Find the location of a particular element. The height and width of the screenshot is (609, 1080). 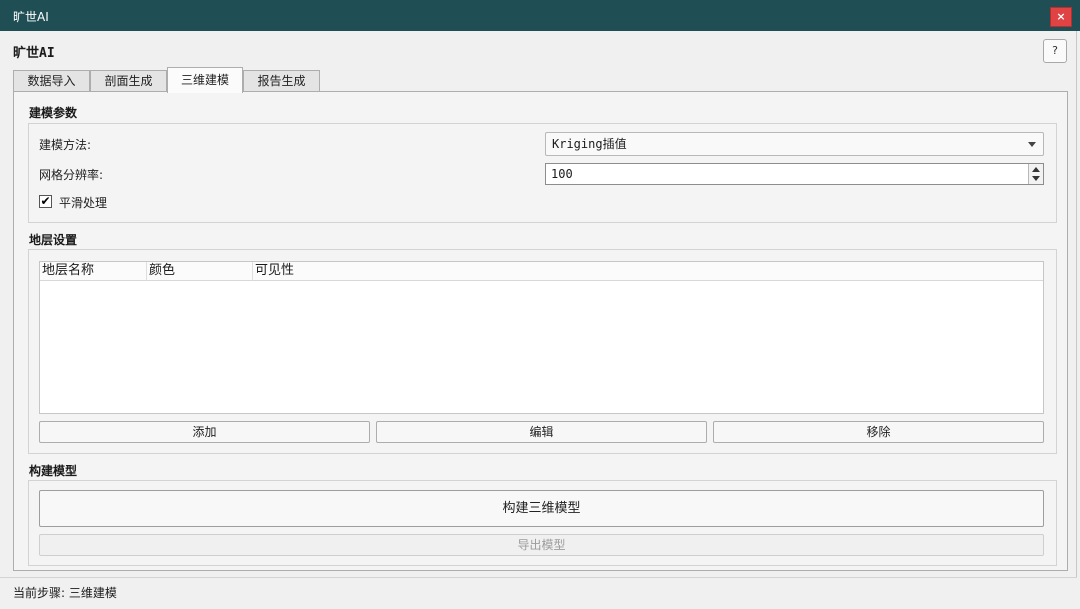

status-text: 当前步骤: 三维建模 is located at coordinates (65, 593).